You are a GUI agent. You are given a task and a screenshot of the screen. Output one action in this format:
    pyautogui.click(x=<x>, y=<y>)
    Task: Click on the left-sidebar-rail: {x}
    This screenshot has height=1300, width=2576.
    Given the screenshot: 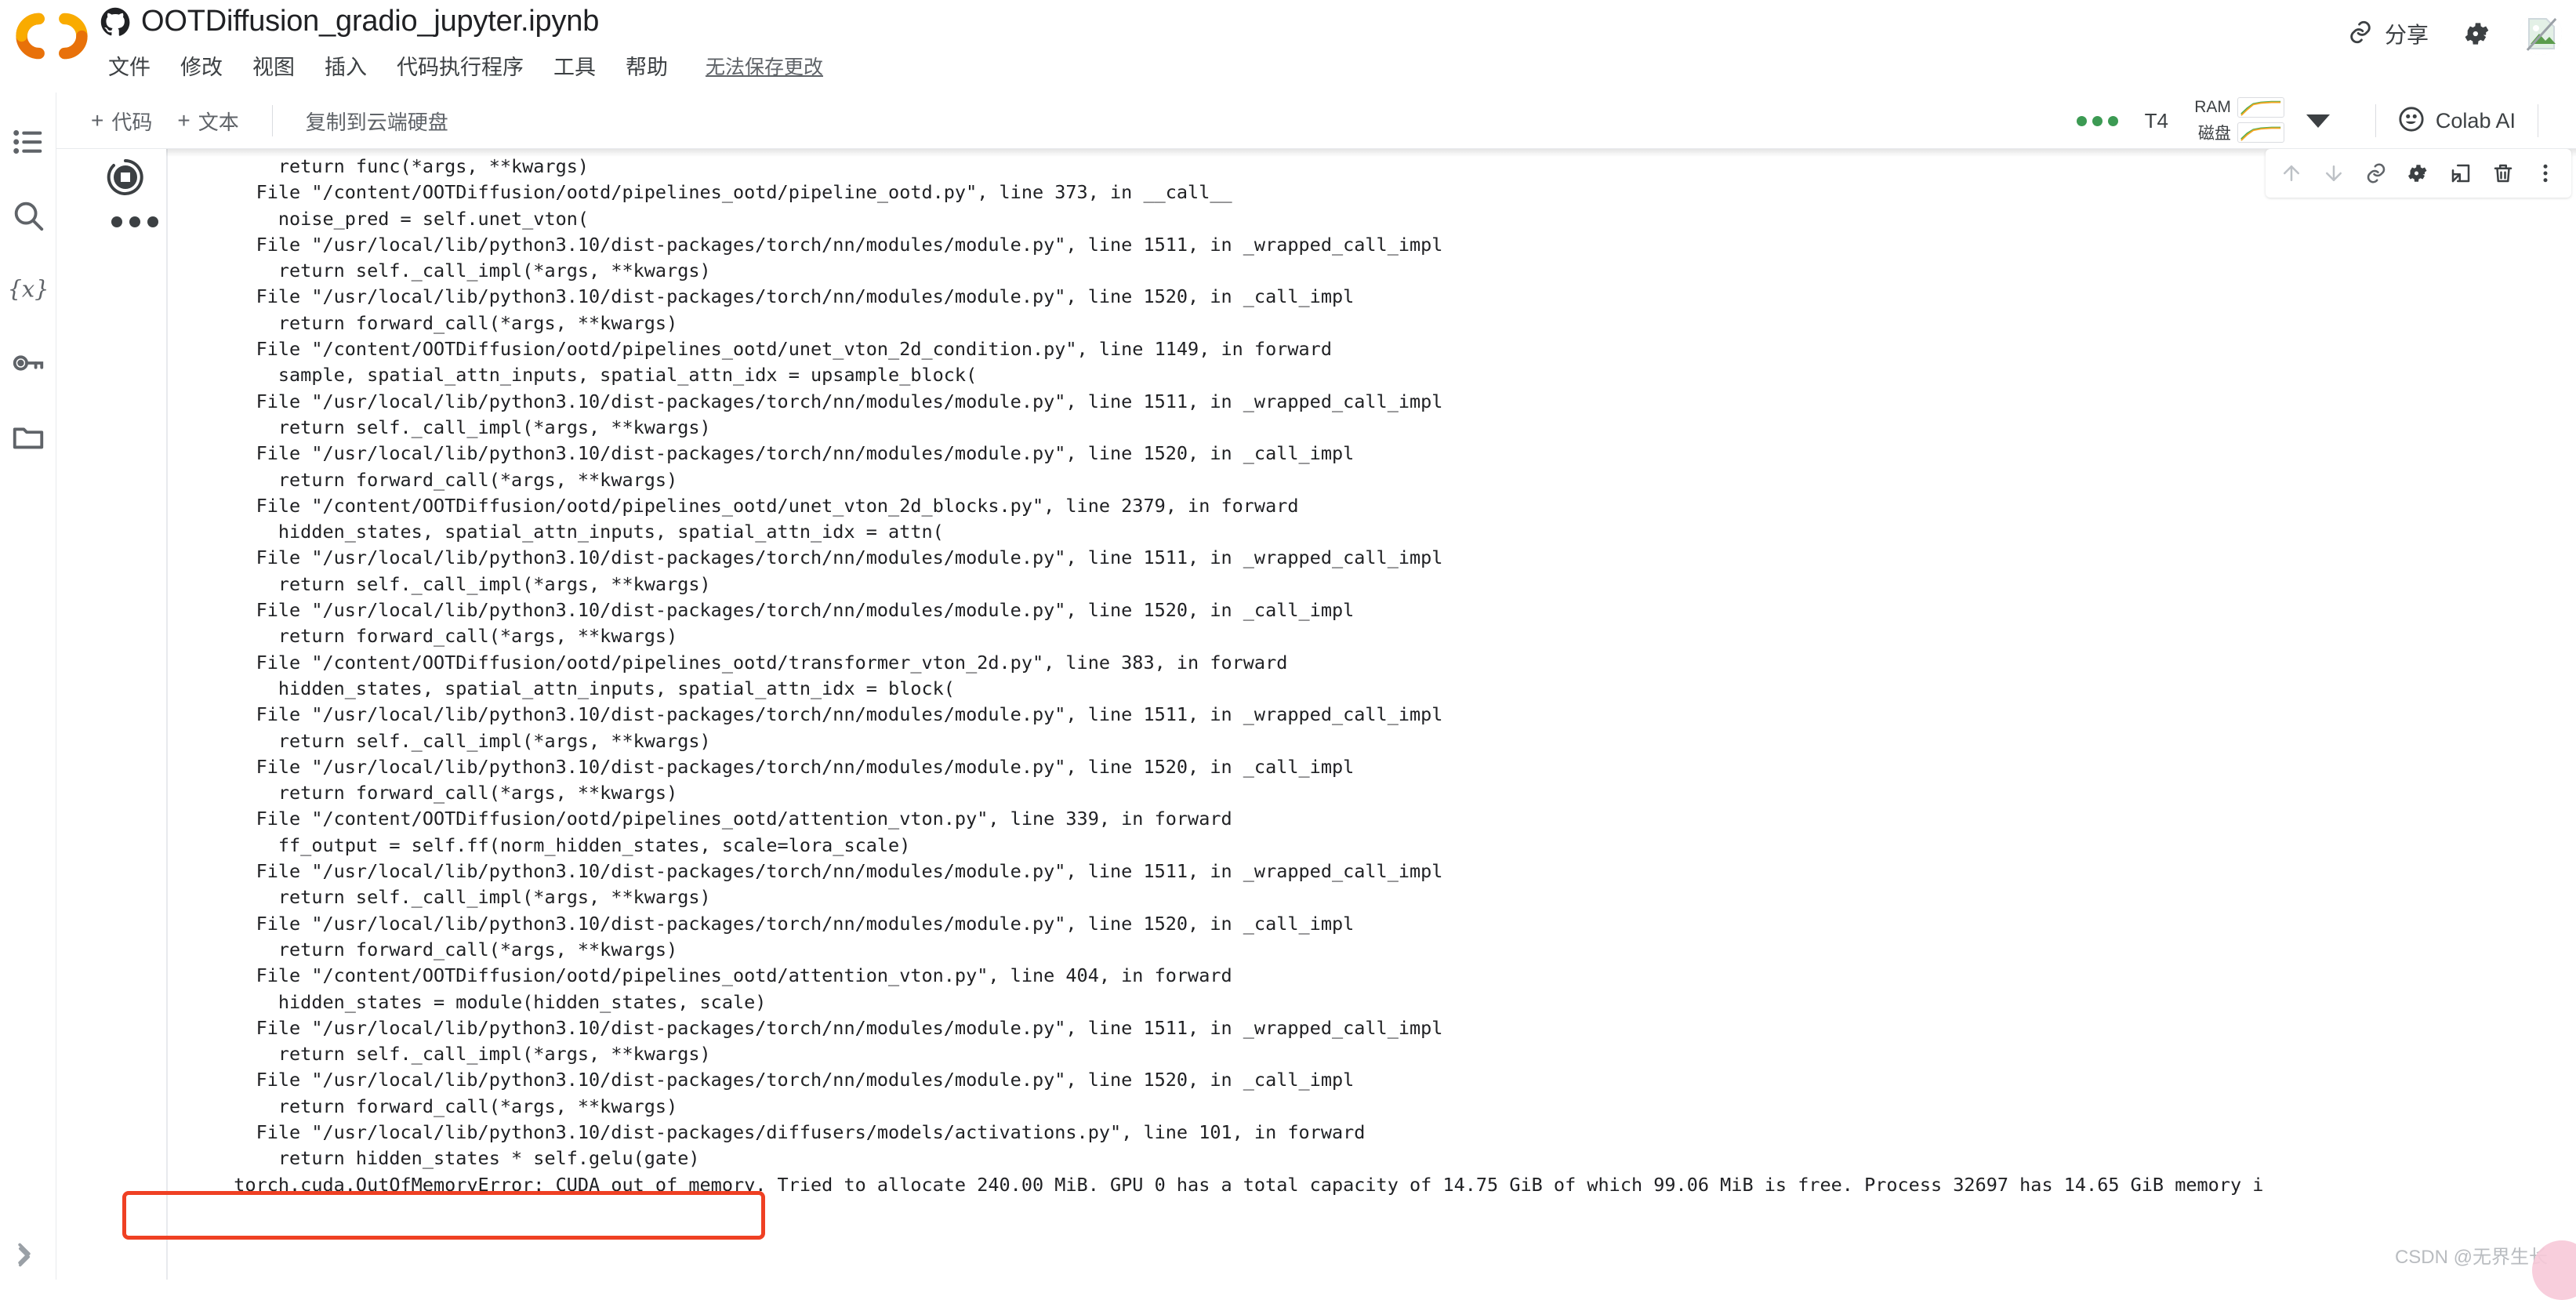 What is the action you would take?
    pyautogui.click(x=28, y=686)
    